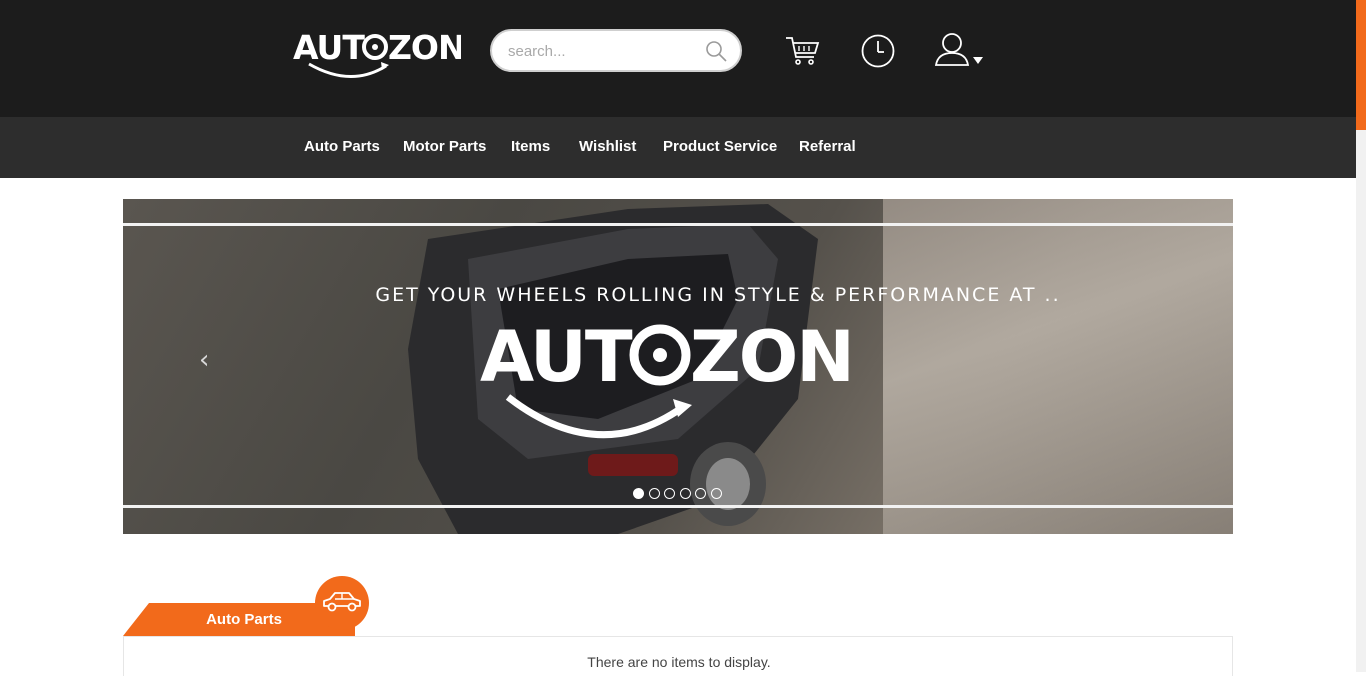  I want to click on nav-item-referral: Referral, so click(827, 146).